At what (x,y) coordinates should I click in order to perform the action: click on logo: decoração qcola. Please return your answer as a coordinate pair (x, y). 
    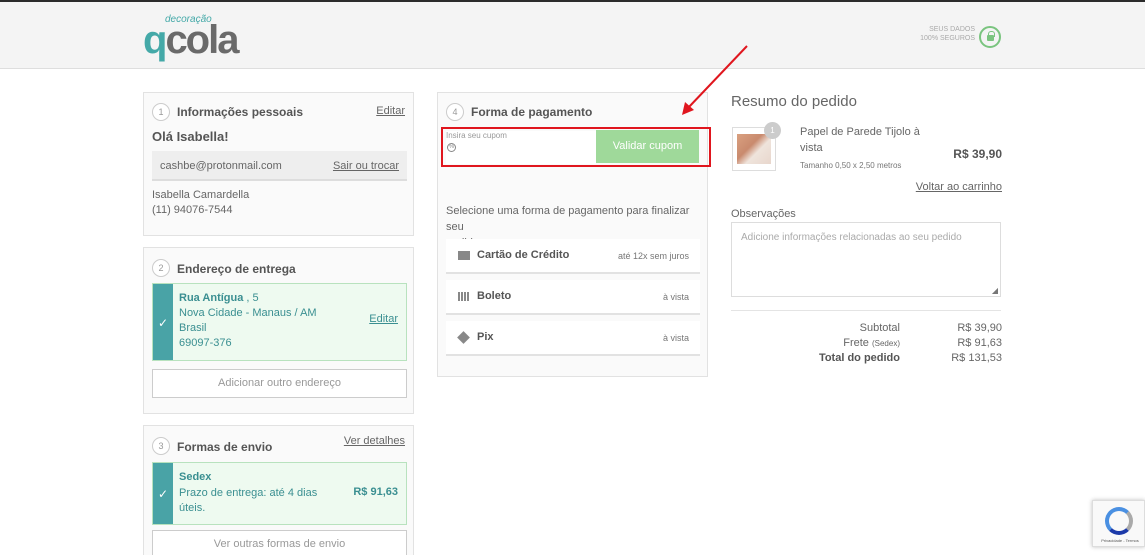
    Looking at the image, I should click on (195, 37).